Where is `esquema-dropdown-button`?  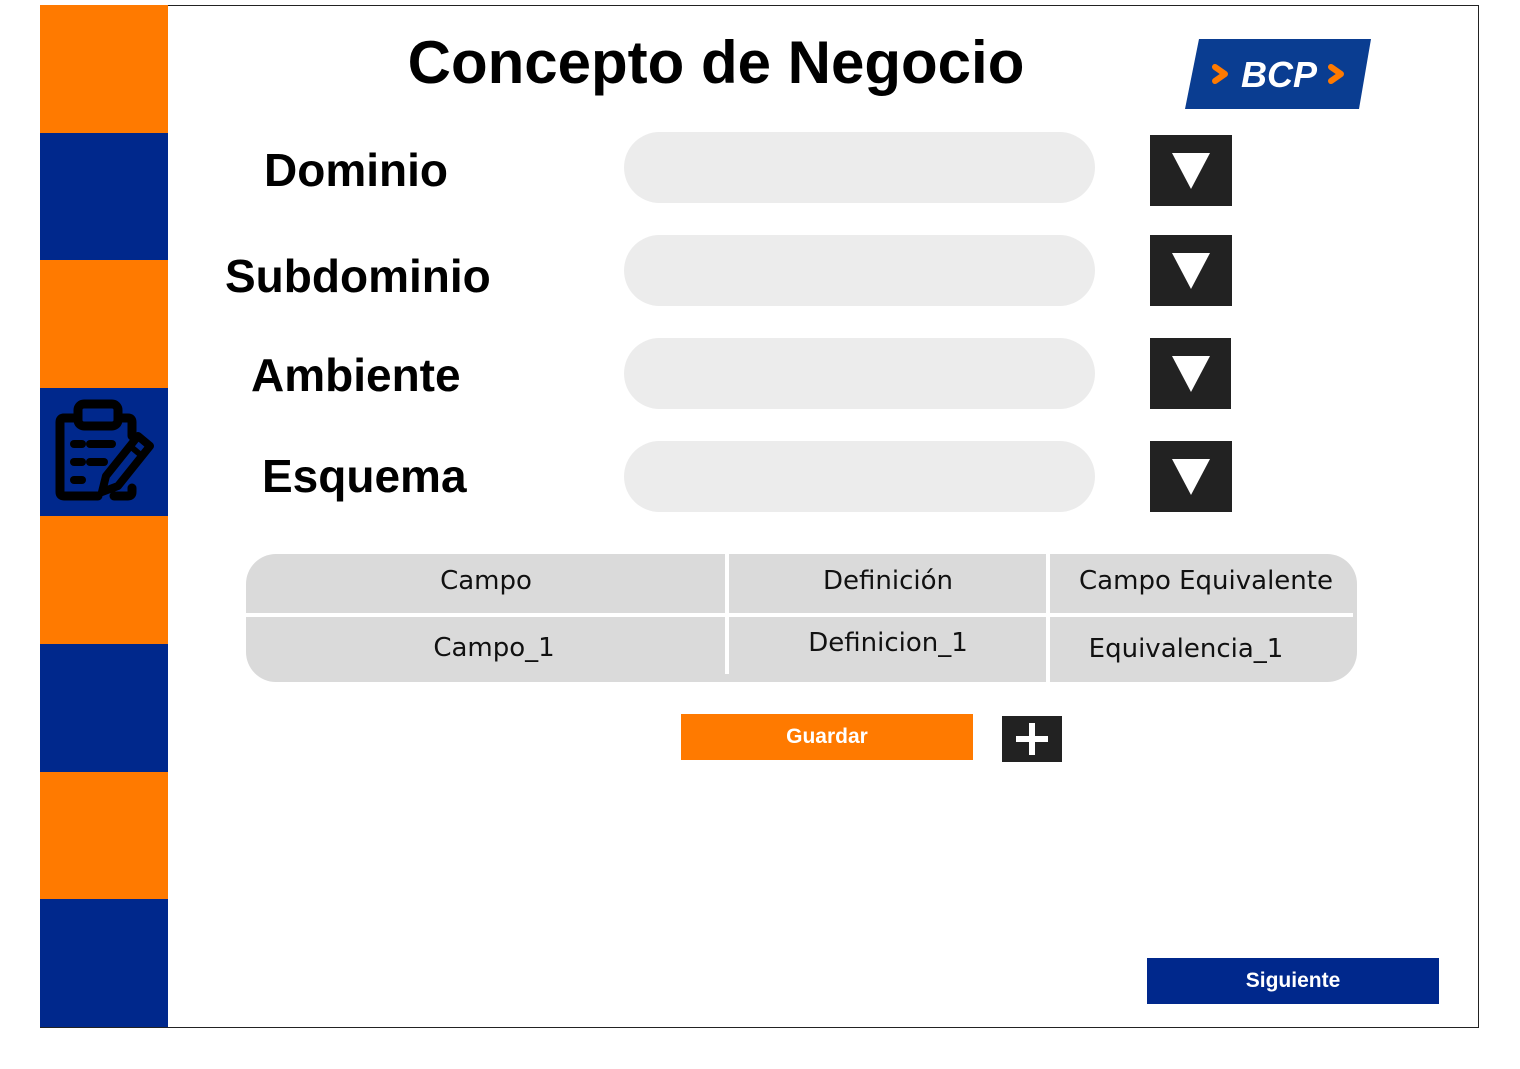
esquema-dropdown-button is located at coordinates (1191, 476).